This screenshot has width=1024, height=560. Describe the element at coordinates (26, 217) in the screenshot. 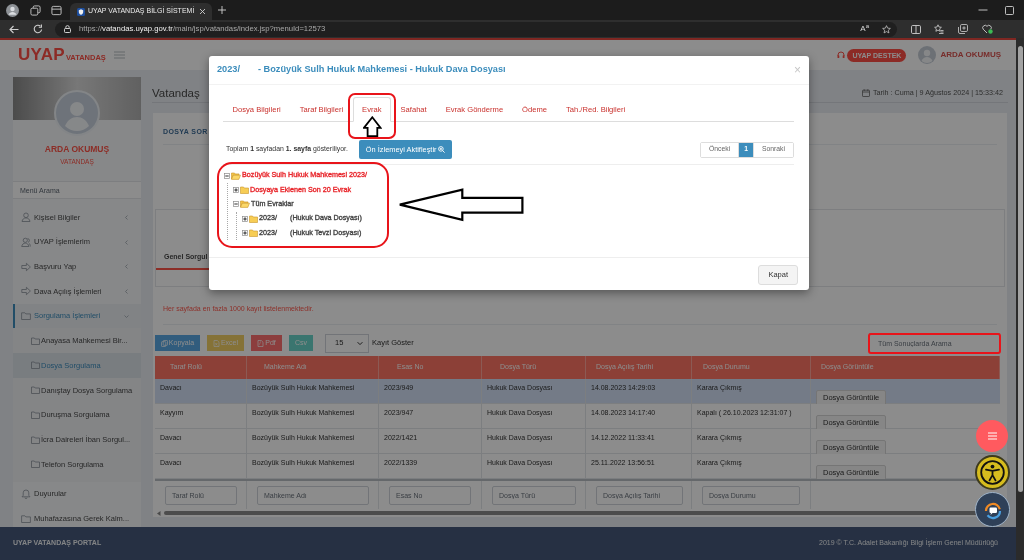

I see `user-icon` at that location.